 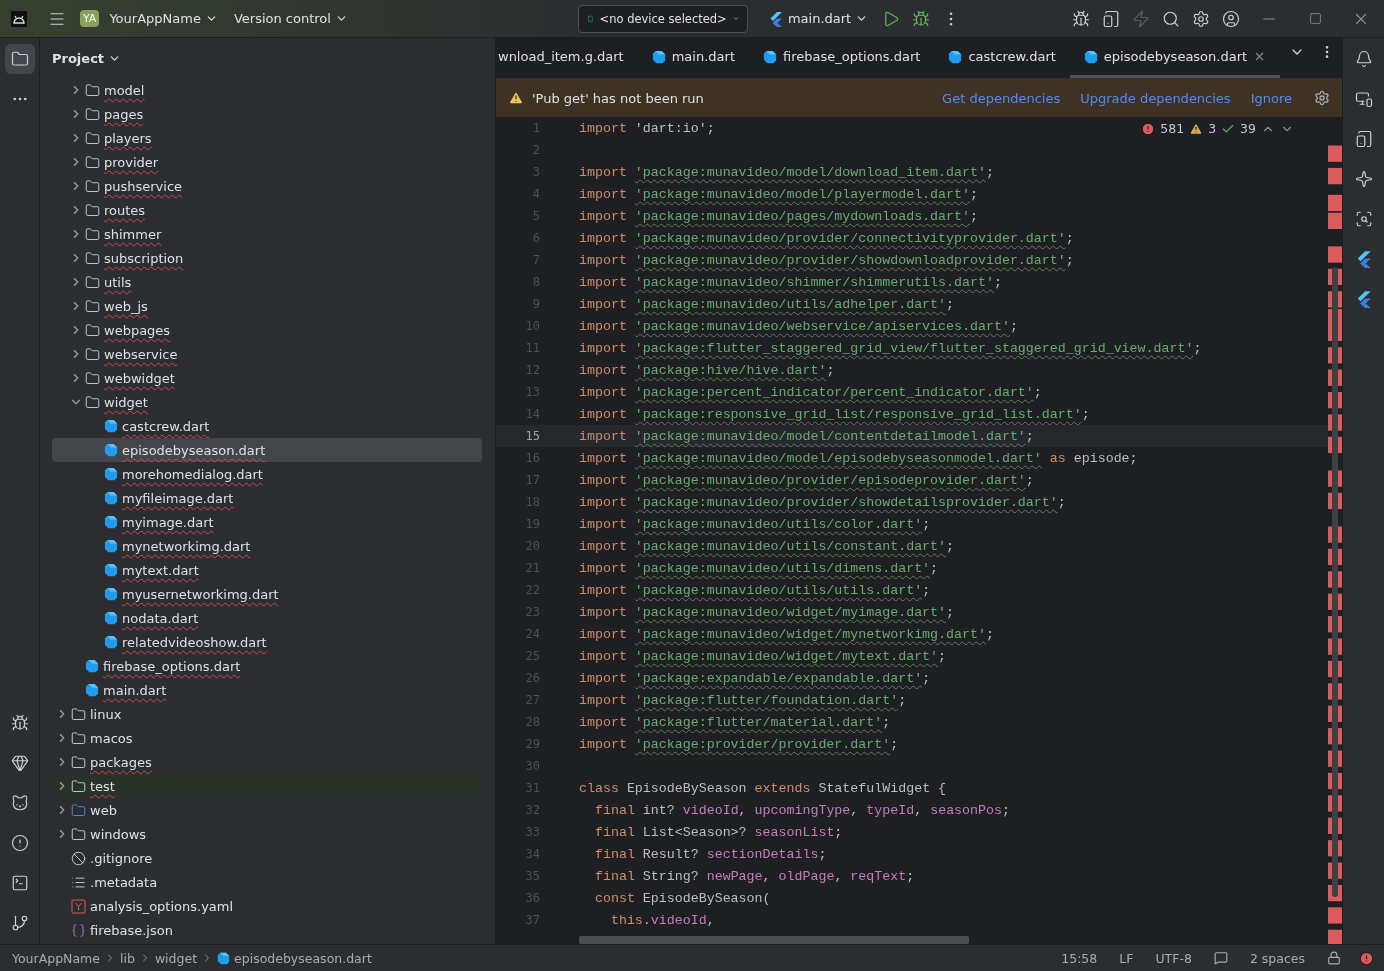 What do you see at coordinates (693, 58) in the screenshot?
I see `editor-tab: main.dart` at bounding box center [693, 58].